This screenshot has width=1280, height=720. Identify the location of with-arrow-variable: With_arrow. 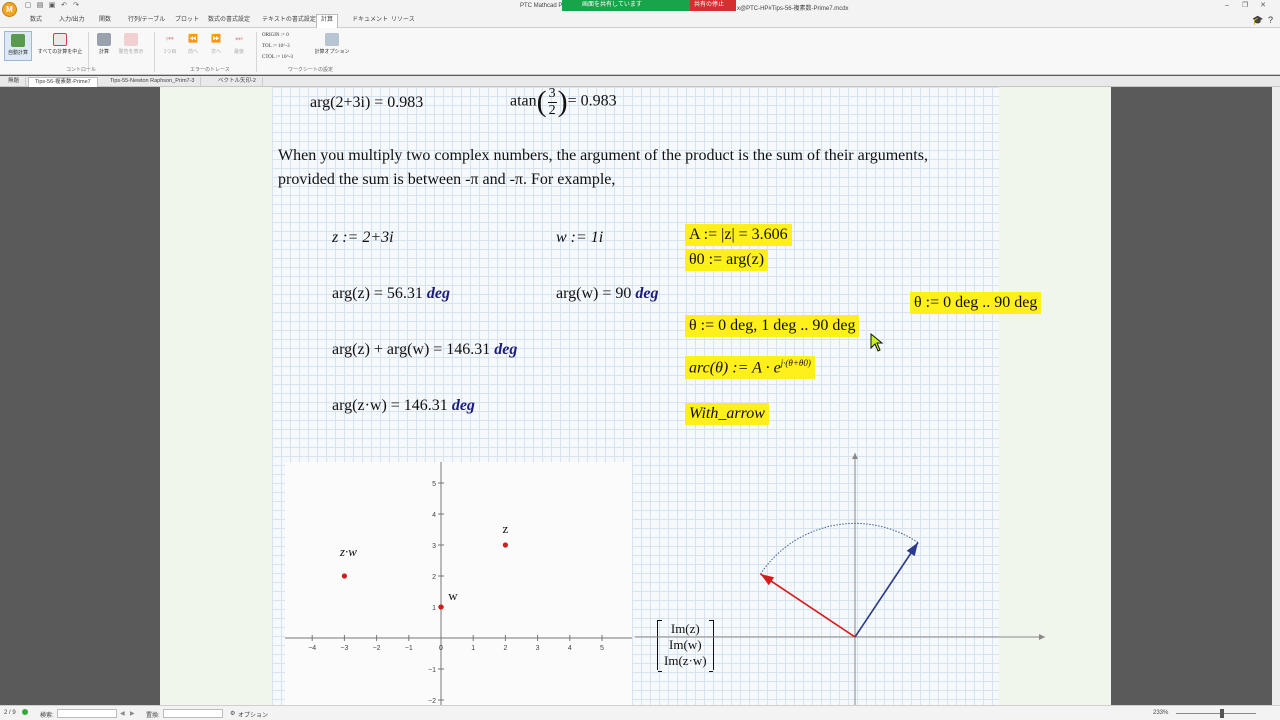
(727, 414).